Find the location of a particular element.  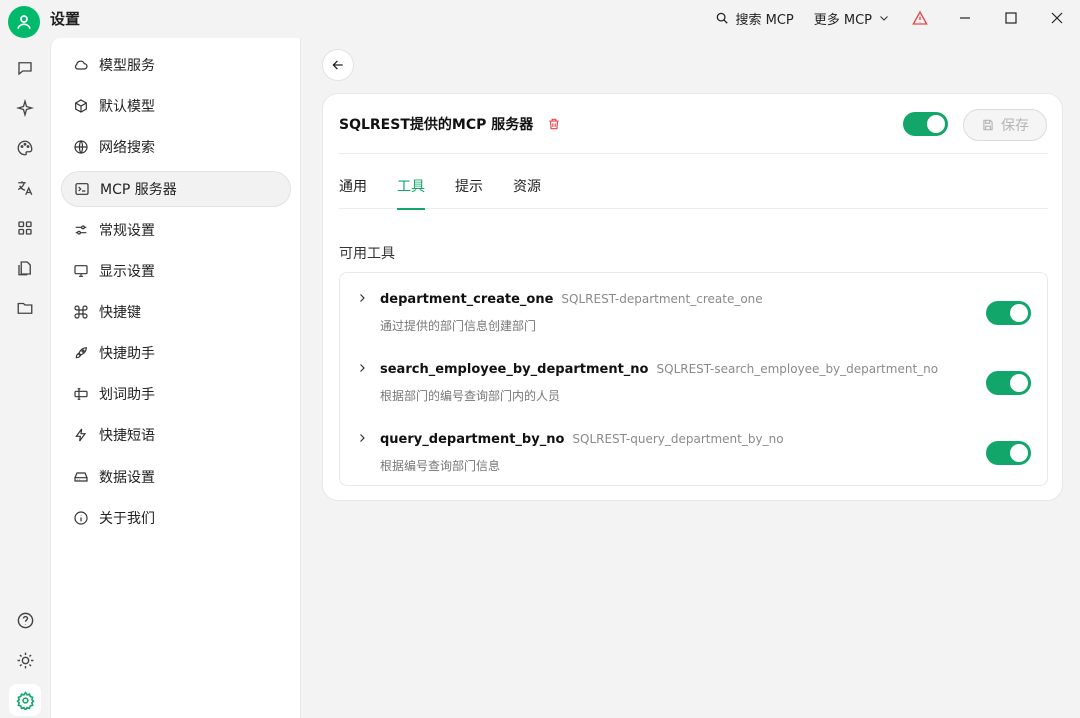

sidebar-item-display-settings: 显示设置 is located at coordinates (176, 271).